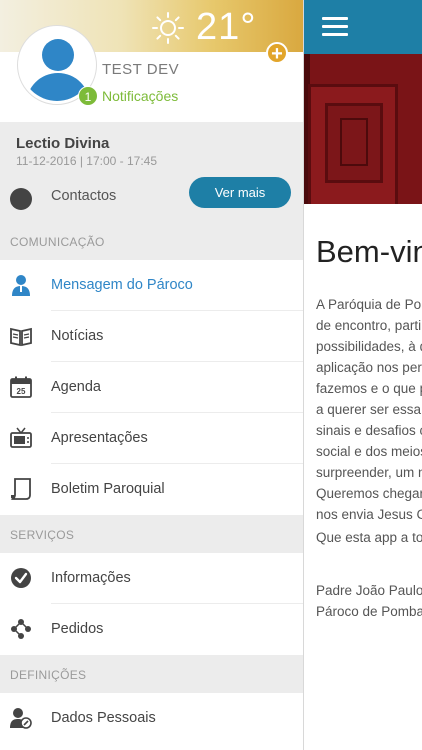 The image size is (422, 750). Describe the element at coordinates (369, 611) in the screenshot. I see `signature-role: Pároco de Pomba` at that location.